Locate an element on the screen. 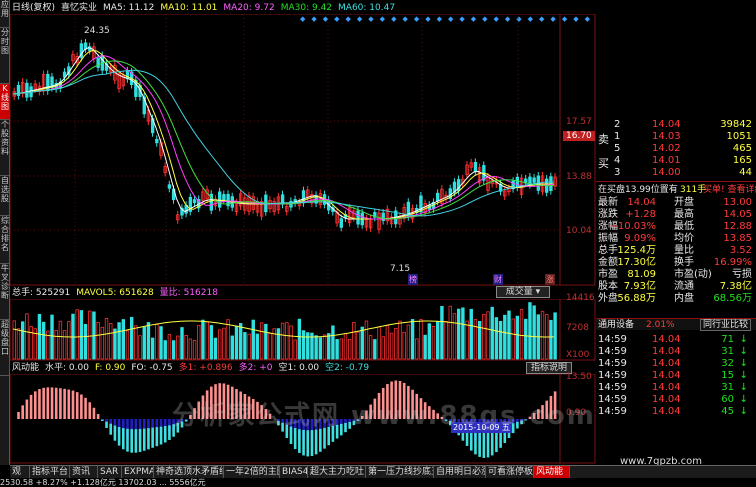  price-axis-3: 10.04 is located at coordinates (579, 231).